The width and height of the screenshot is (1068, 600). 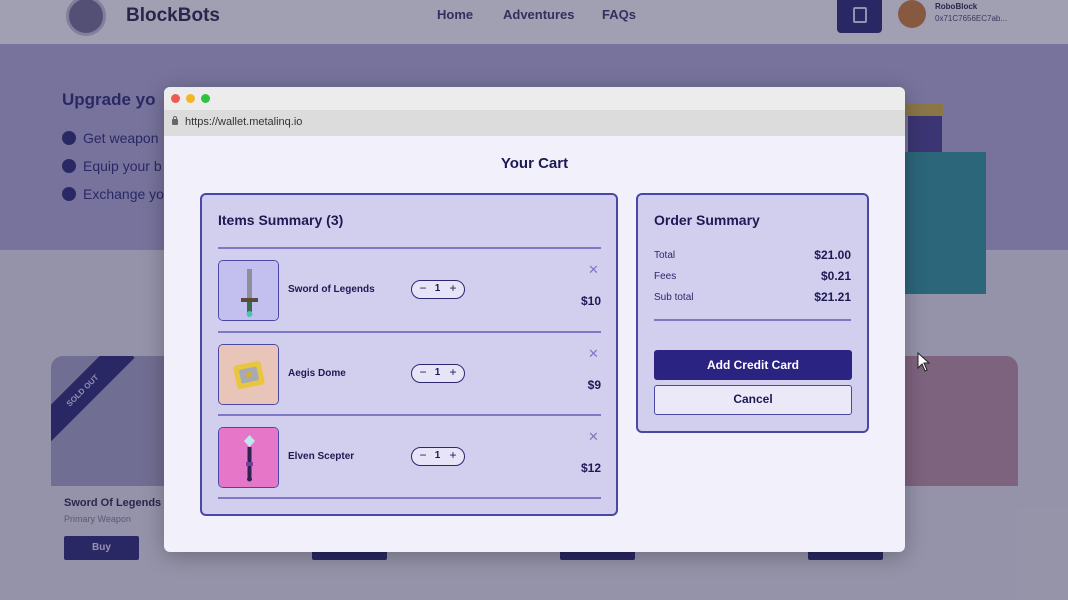 I want to click on cart-item-sword-of-legends: Sword of Legends − 1 + ✕ $10, so click(x=409, y=290).